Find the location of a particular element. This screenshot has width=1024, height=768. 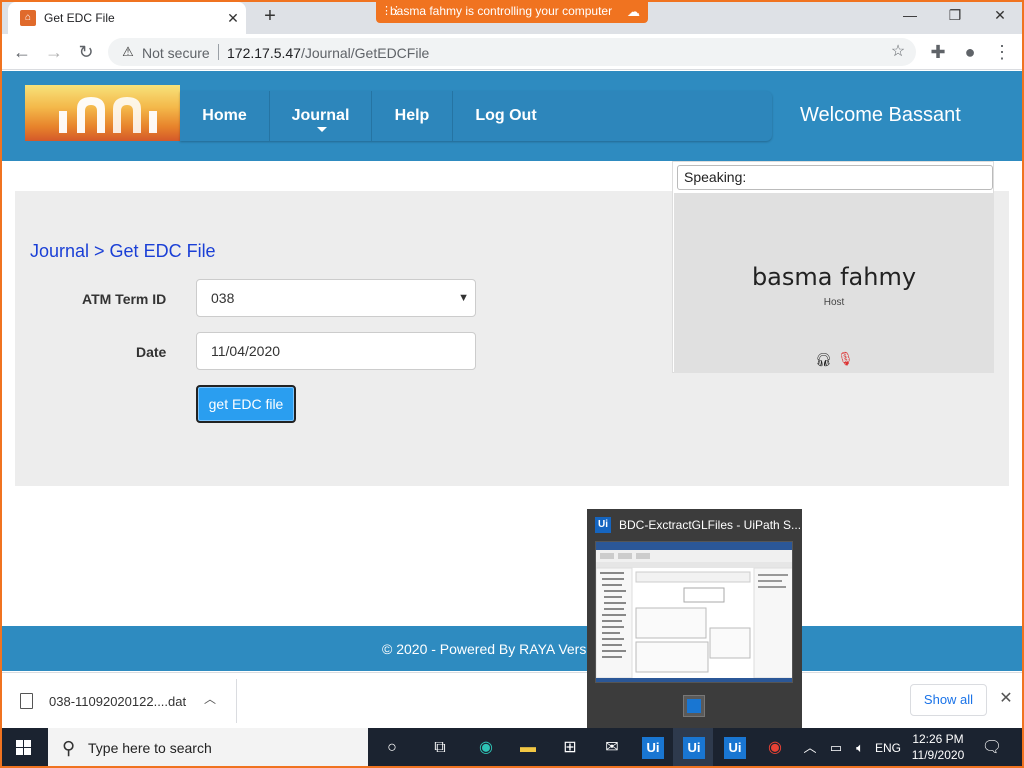

file-explorer-icon: ▬ is located at coordinates (528, 748).